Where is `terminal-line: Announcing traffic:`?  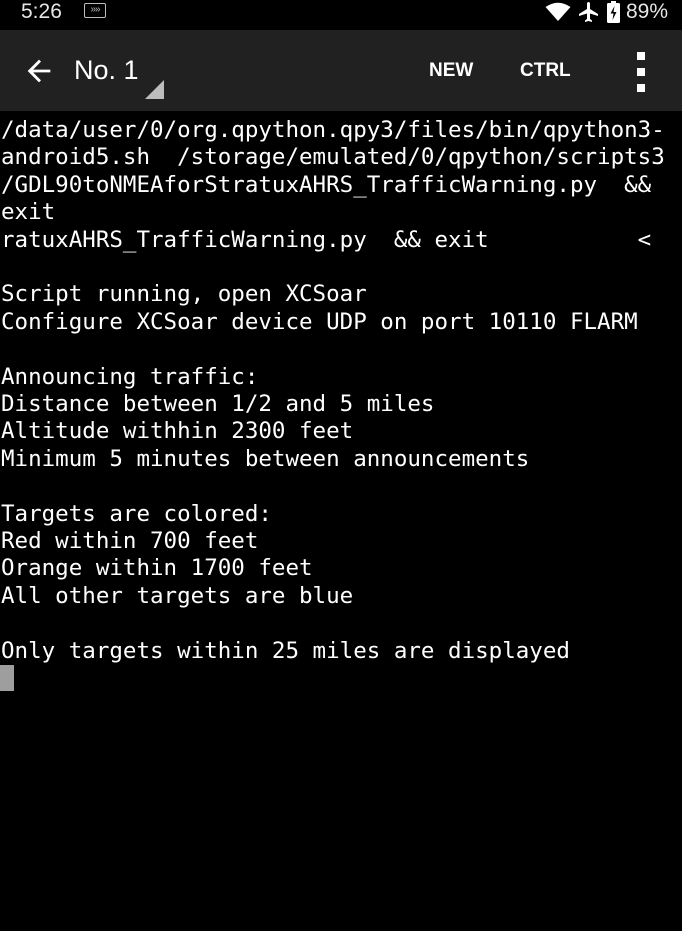 terminal-line: Announcing traffic: is located at coordinates (130, 376).